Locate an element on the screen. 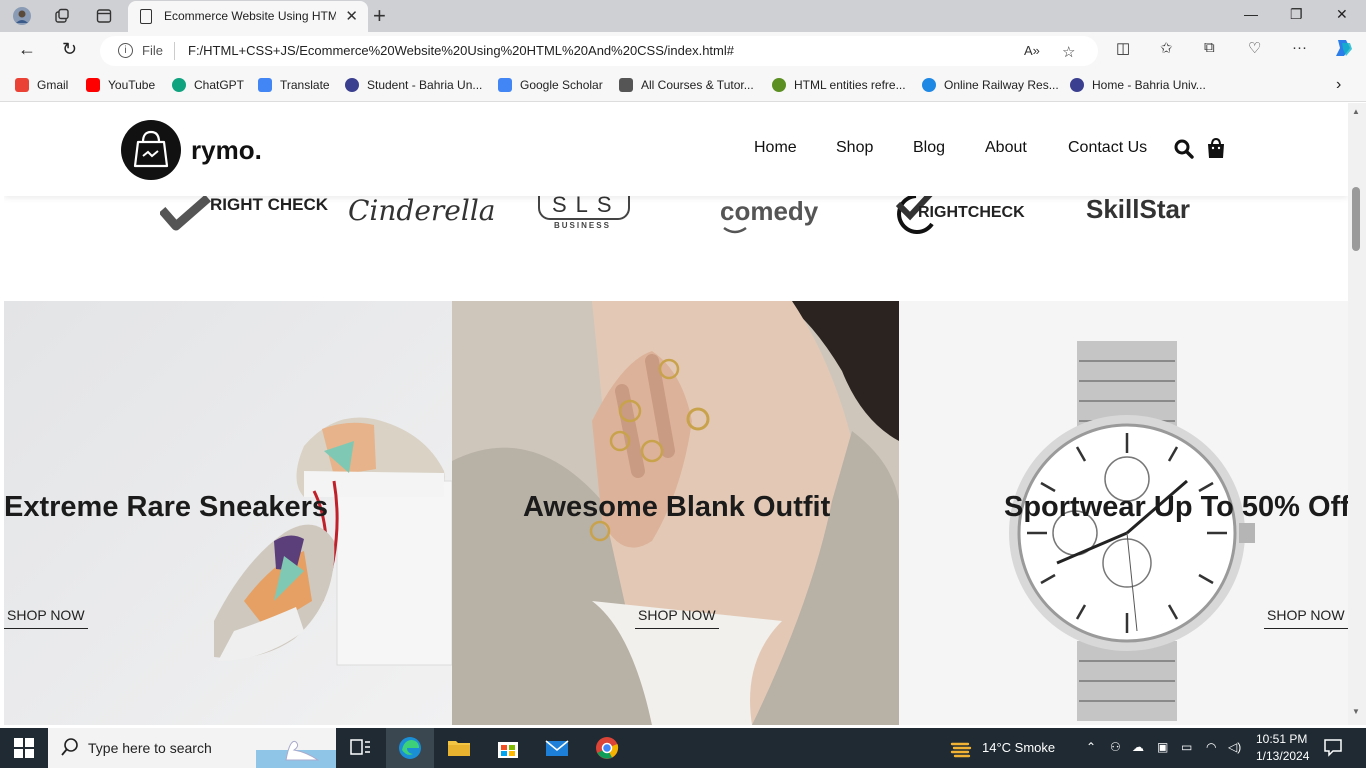 The image size is (1366, 768). tray-chevron-up-icon: ⌃ is located at coordinates (1091, 747).